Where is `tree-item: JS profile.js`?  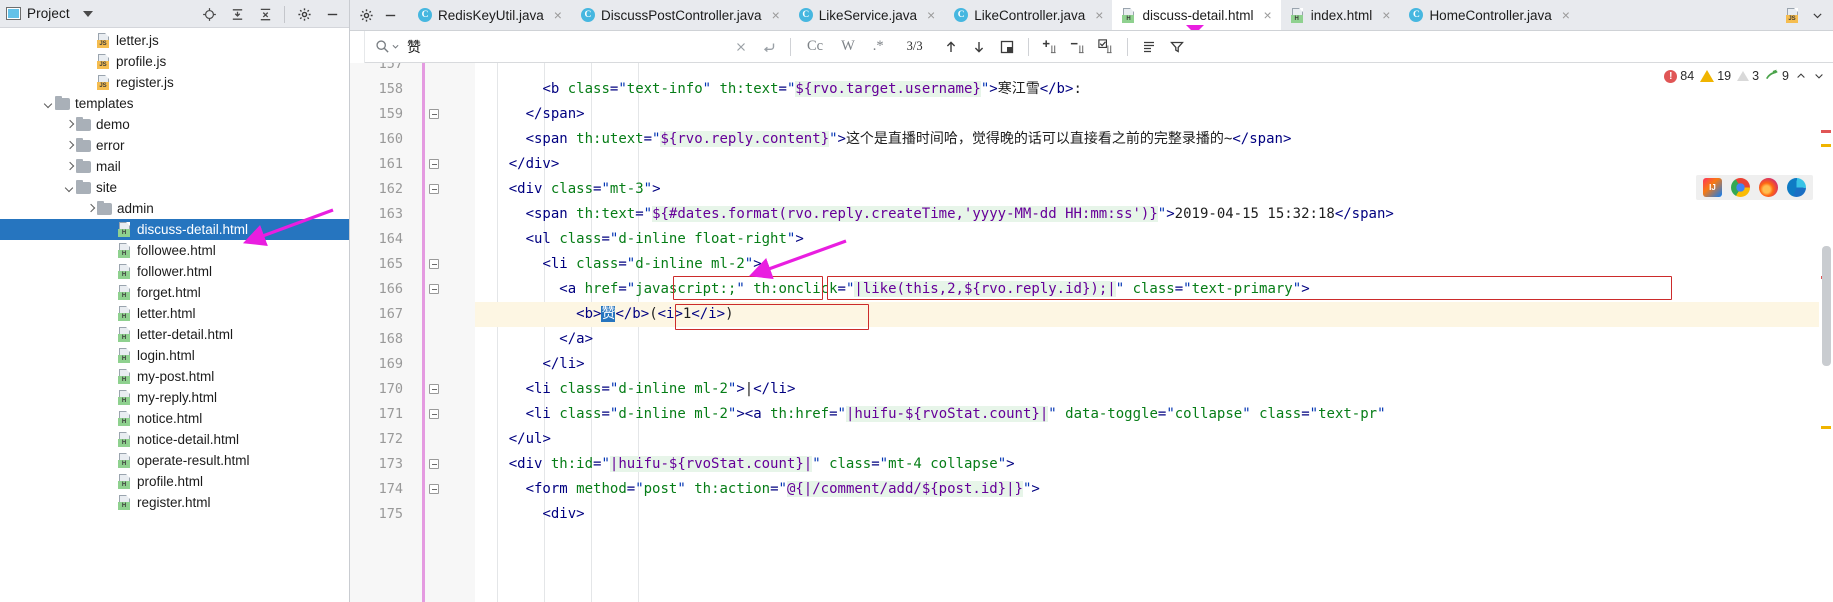
tree-item: JS profile.js is located at coordinates (174, 61).